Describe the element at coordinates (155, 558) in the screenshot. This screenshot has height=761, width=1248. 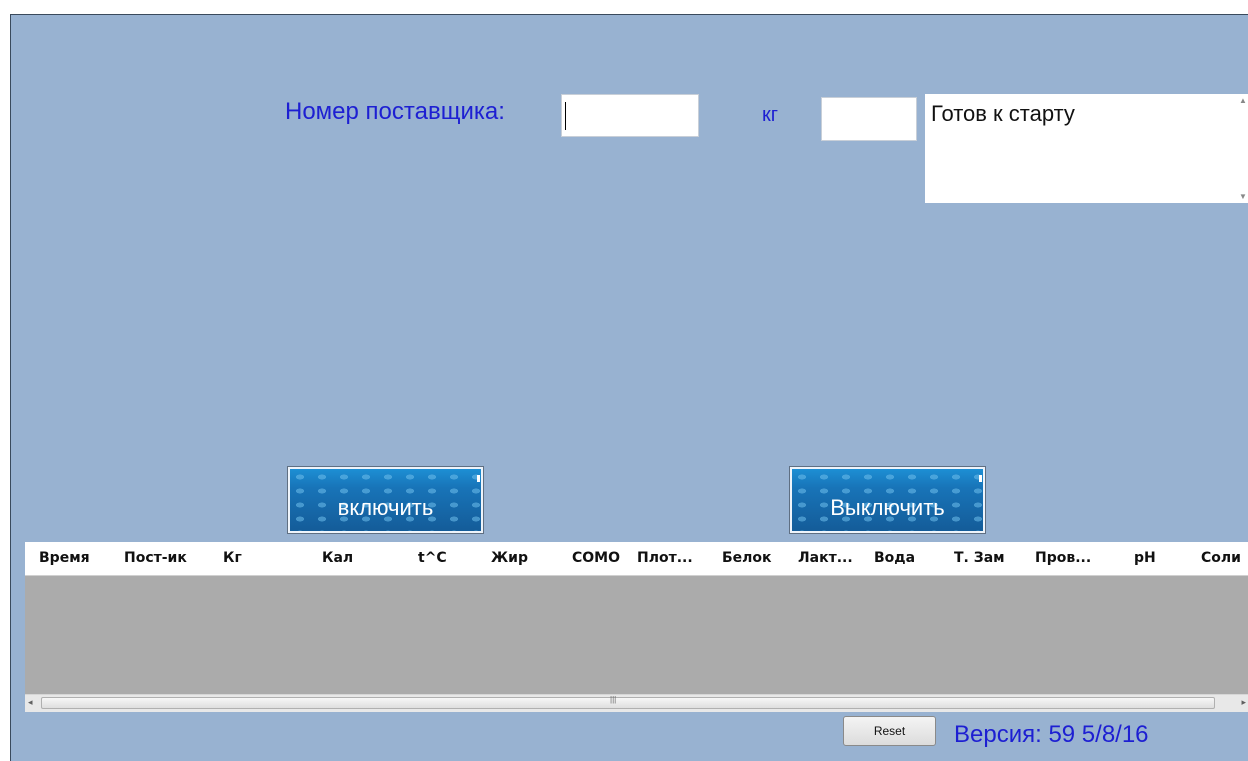
I see `column-header: Пост-ик` at that location.